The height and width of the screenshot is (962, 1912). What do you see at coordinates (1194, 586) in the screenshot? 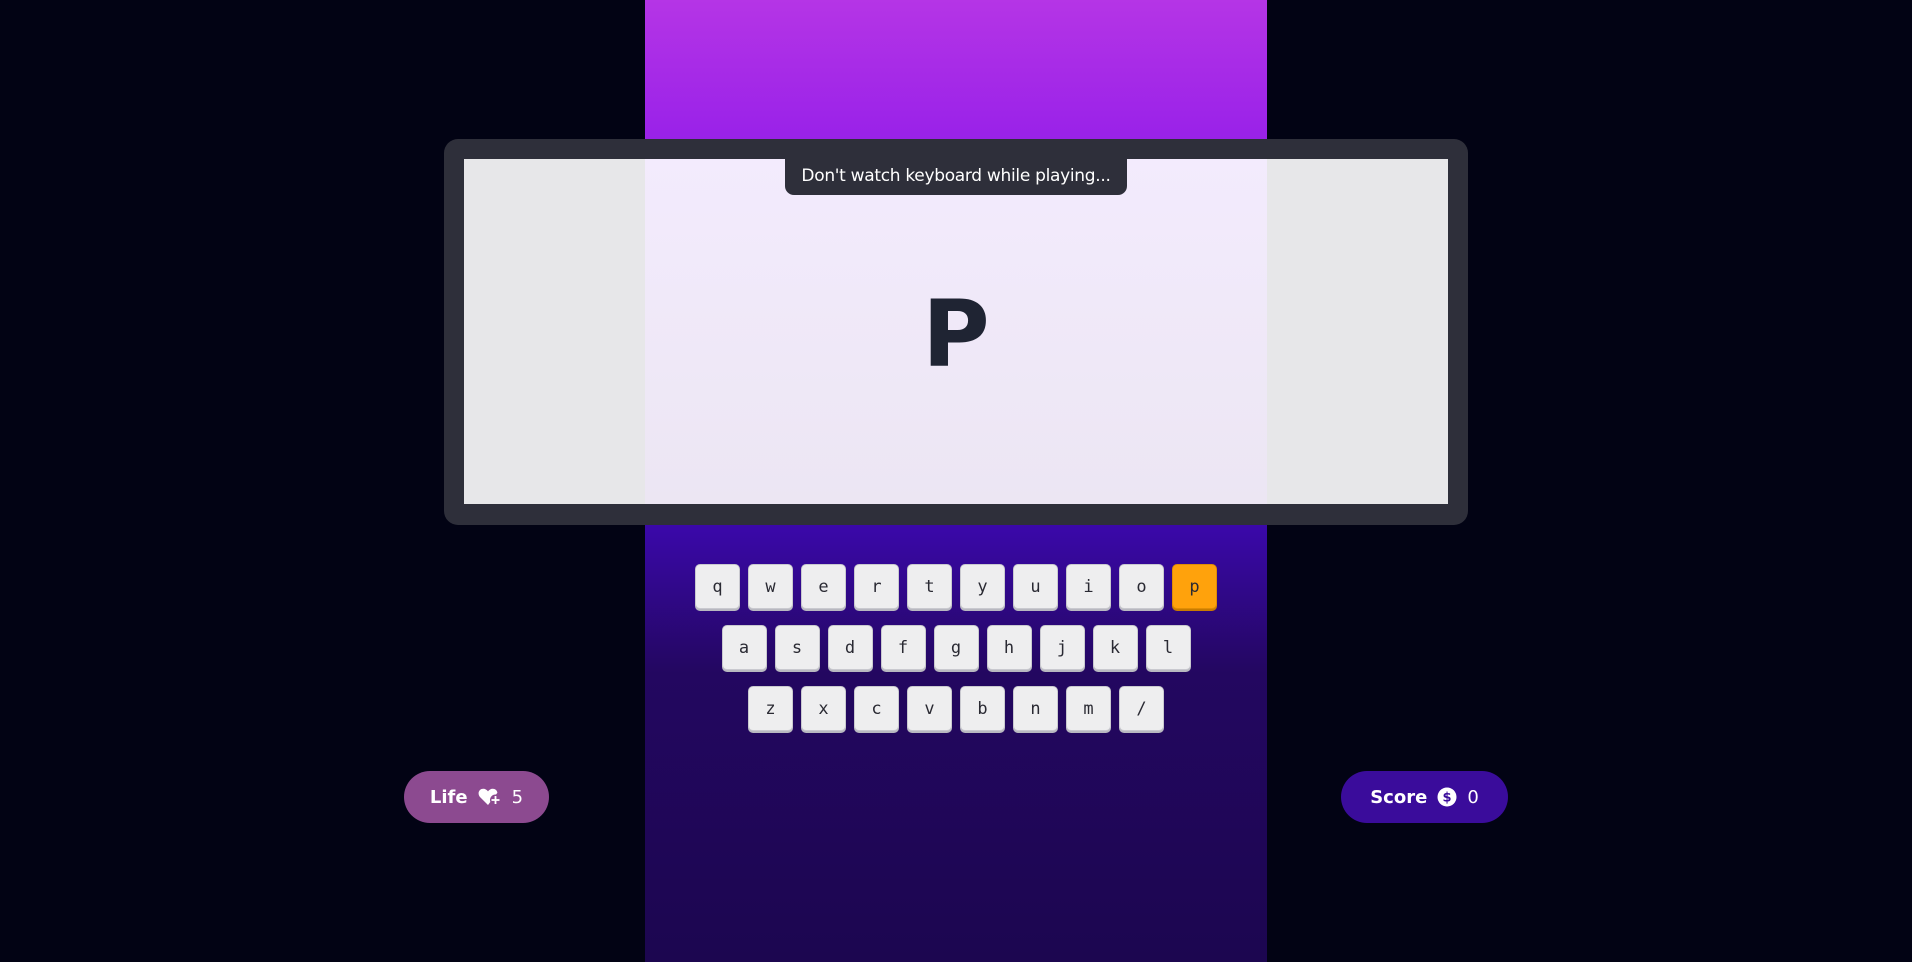
I see `key-p: p` at bounding box center [1194, 586].